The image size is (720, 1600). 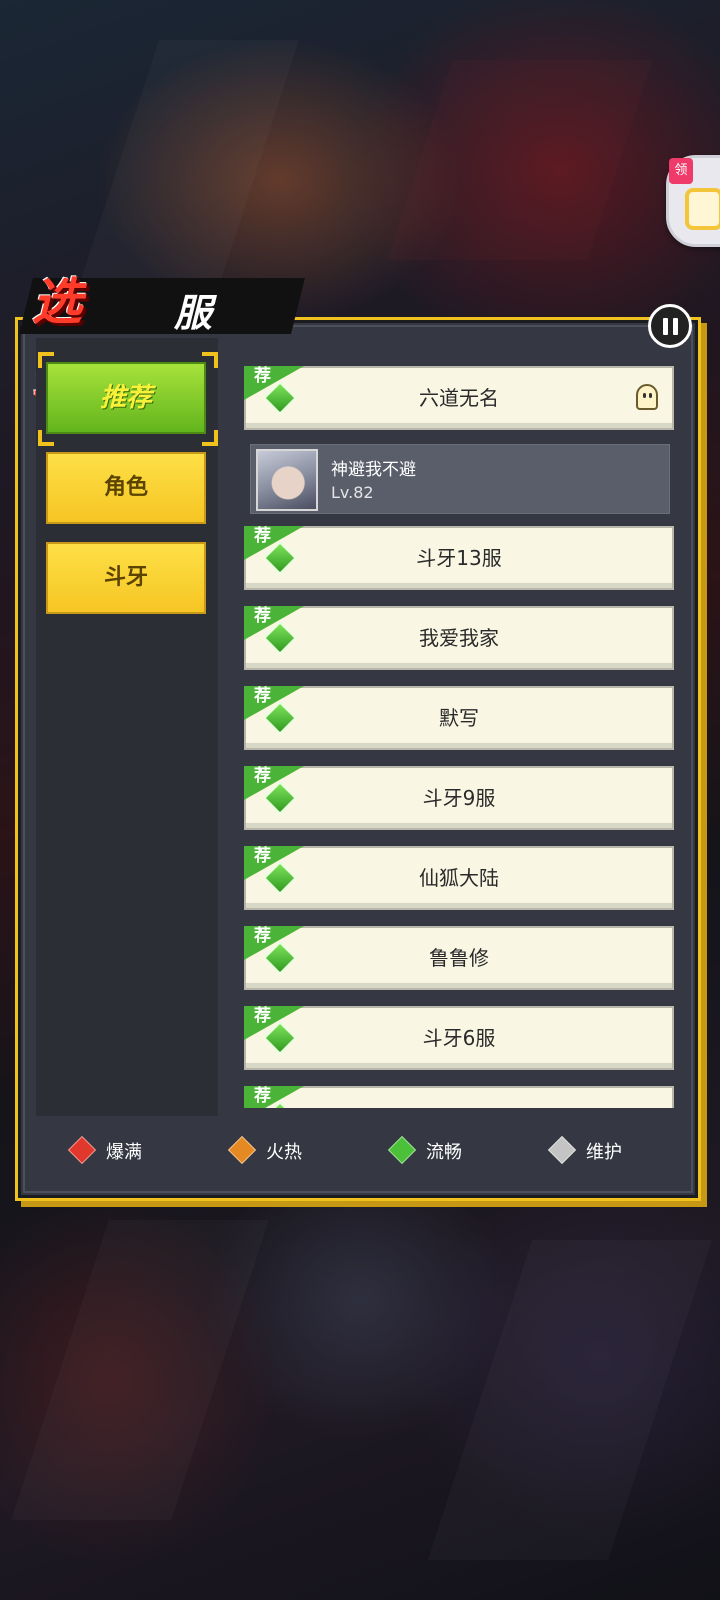 I want to click on server-item: 荐 鲁鲁修, so click(x=459, y=958).